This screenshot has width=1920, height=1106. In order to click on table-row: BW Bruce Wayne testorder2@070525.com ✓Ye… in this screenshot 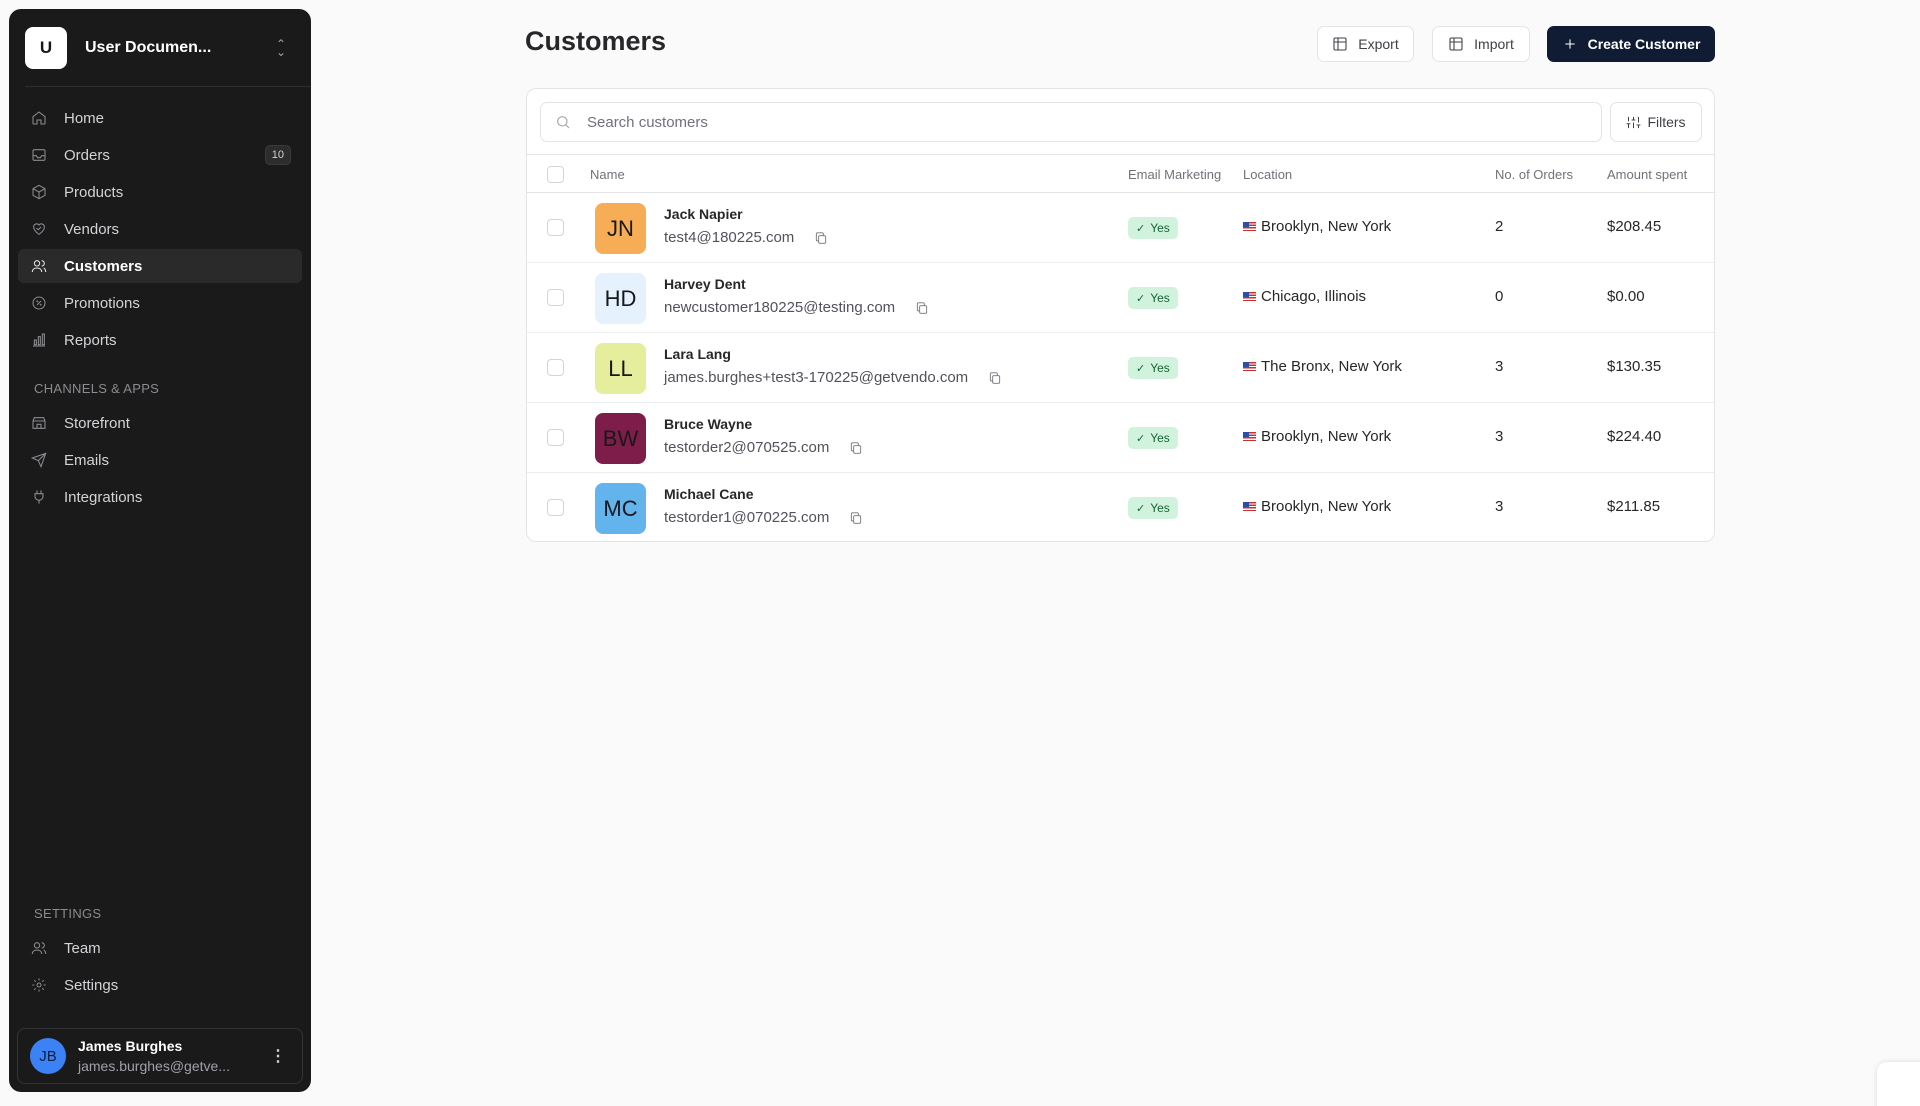, I will do `click(1120, 438)`.